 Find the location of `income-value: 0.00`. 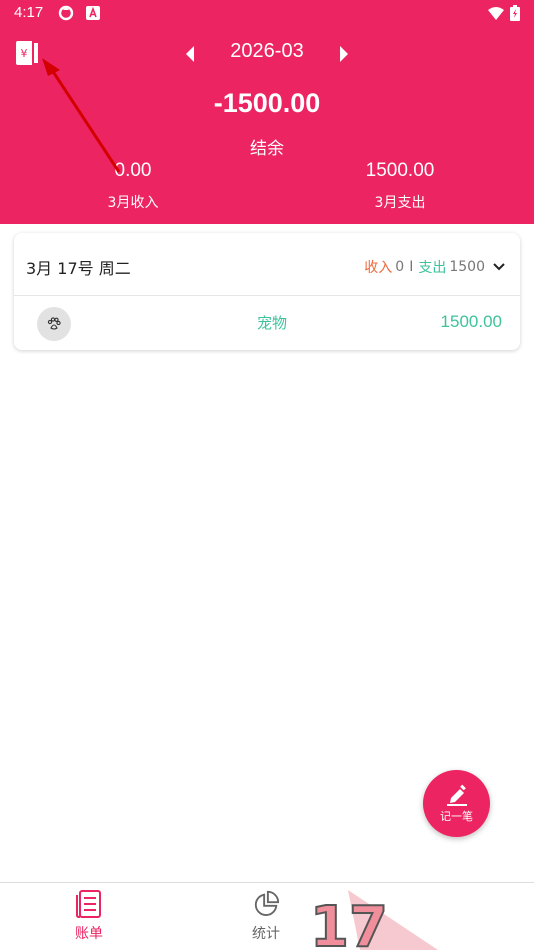

income-value: 0.00 is located at coordinates (133, 170).